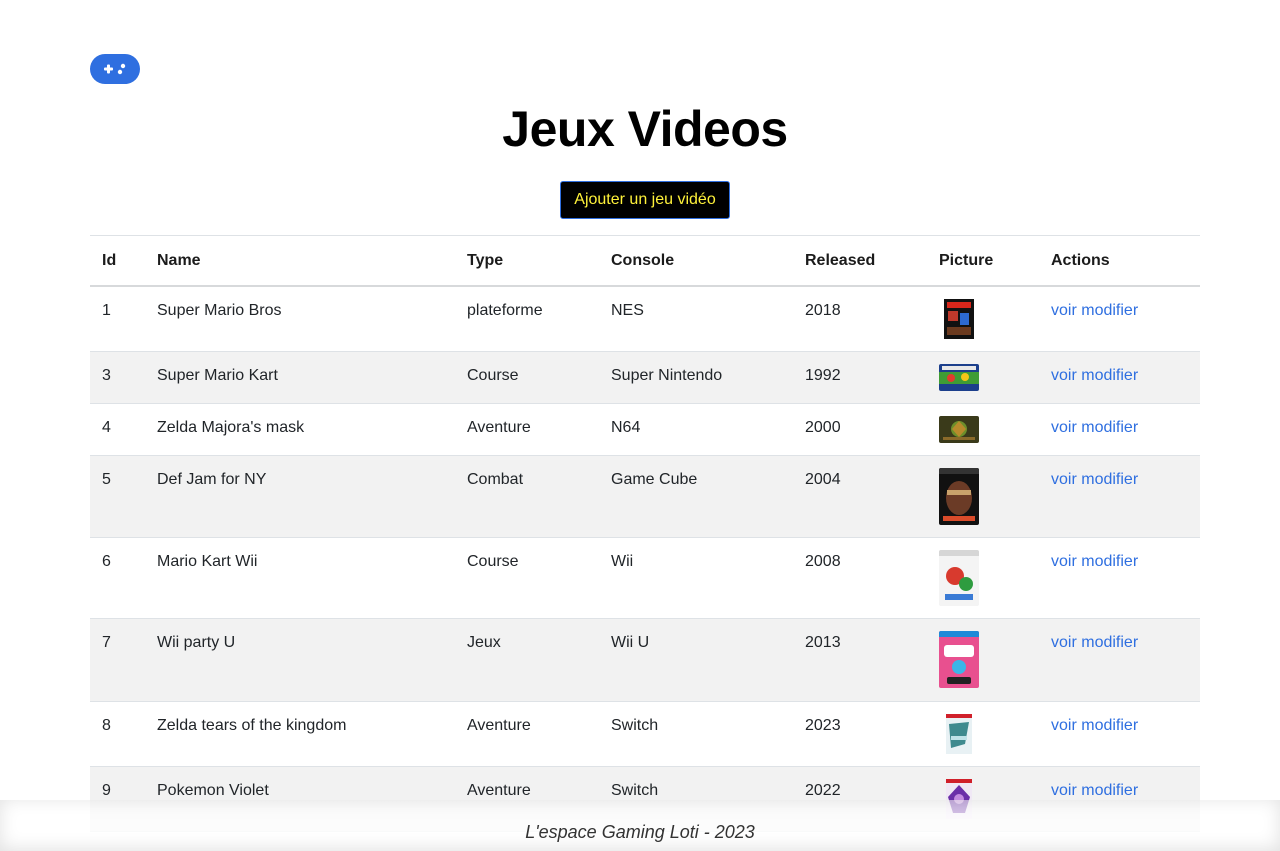 The height and width of the screenshot is (851, 1280). What do you see at coordinates (696, 429) in the screenshot?
I see `cell-console: N64` at bounding box center [696, 429].